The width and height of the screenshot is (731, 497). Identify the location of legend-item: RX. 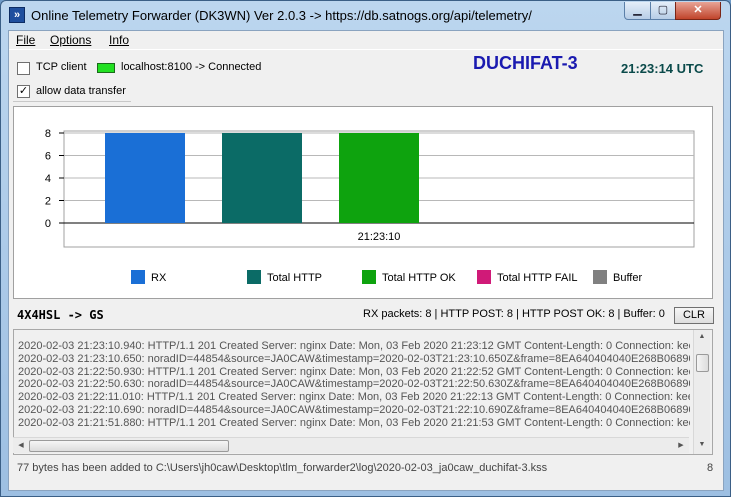
(148, 277).